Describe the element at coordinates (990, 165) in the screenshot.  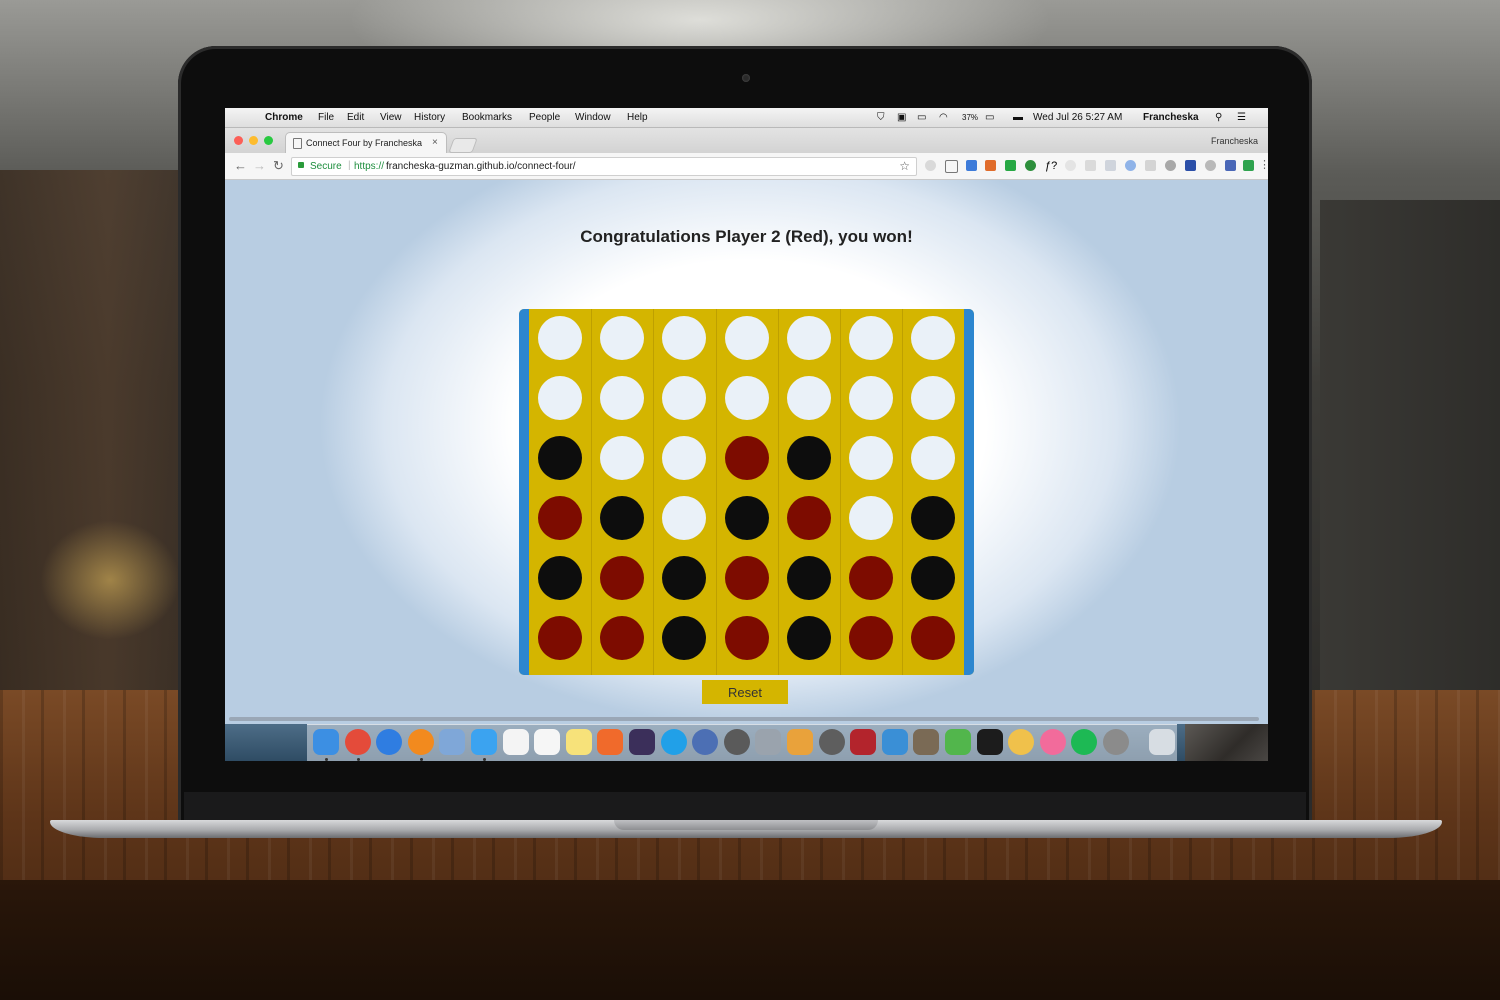
I see `extension-feedly-icon` at that location.